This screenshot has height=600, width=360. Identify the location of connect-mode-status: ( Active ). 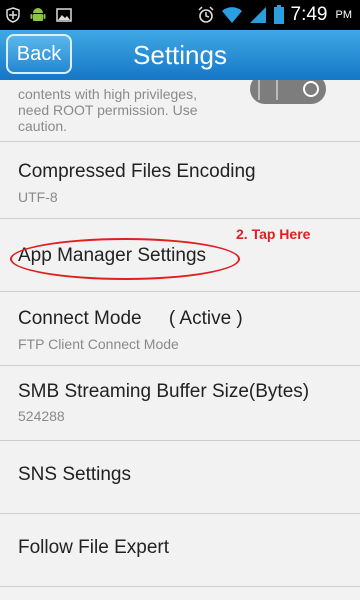
(205, 318).